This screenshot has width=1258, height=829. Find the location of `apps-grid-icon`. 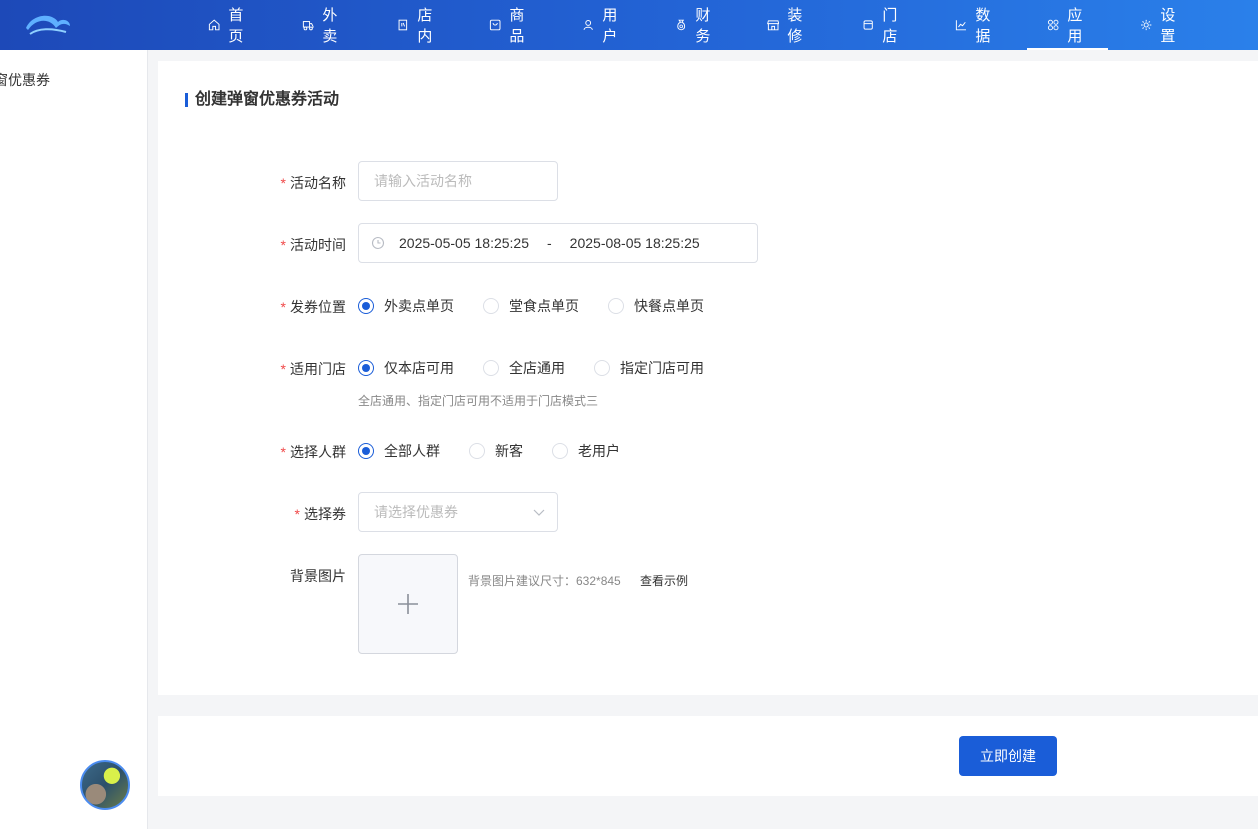

apps-grid-icon is located at coordinates (1053, 25).